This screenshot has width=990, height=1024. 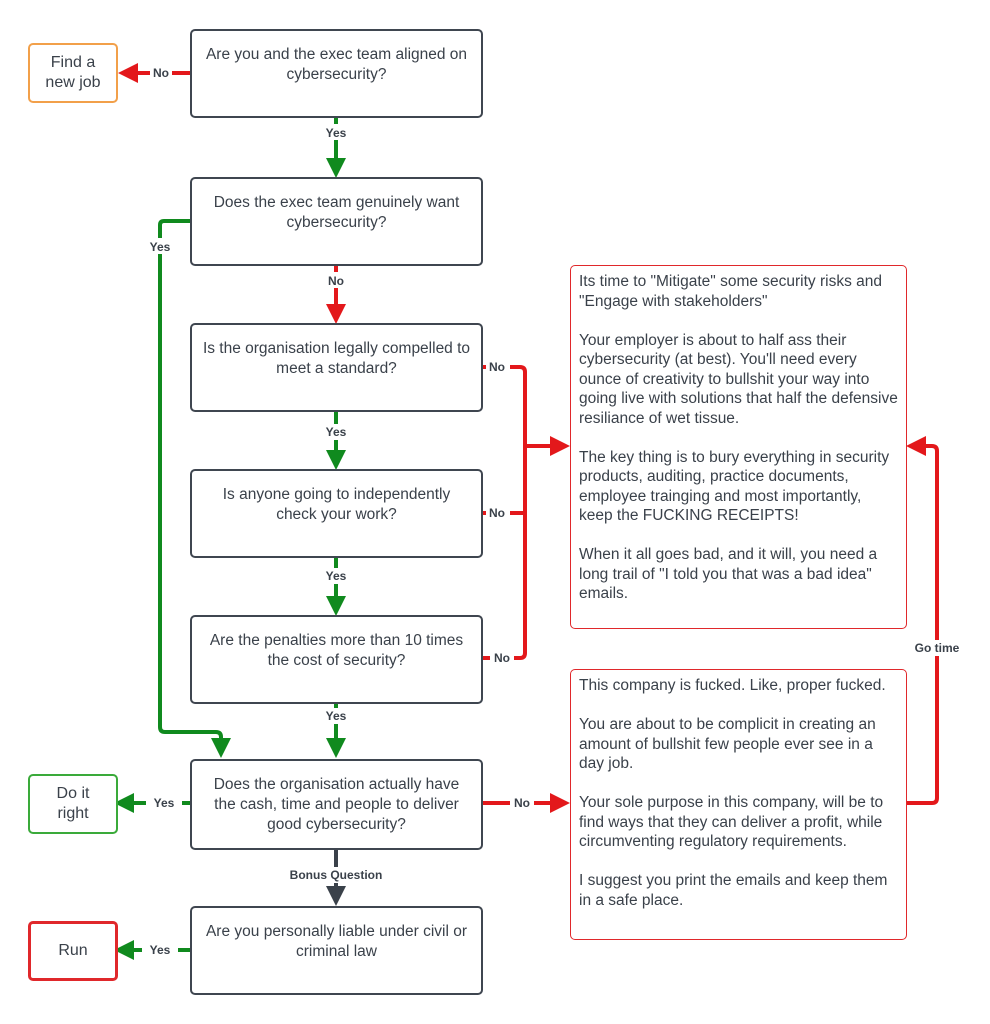 What do you see at coordinates (336, 875) in the screenshot?
I see `label-bonus-question: Bonus Question` at bounding box center [336, 875].